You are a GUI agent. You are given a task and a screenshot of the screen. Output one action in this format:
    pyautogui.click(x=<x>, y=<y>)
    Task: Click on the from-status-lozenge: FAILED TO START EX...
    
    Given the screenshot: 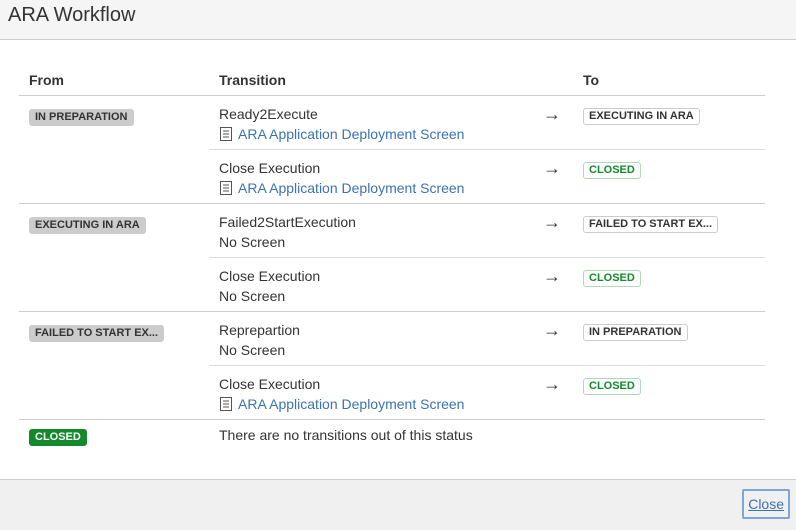 What is the action you would take?
    pyautogui.click(x=97, y=333)
    